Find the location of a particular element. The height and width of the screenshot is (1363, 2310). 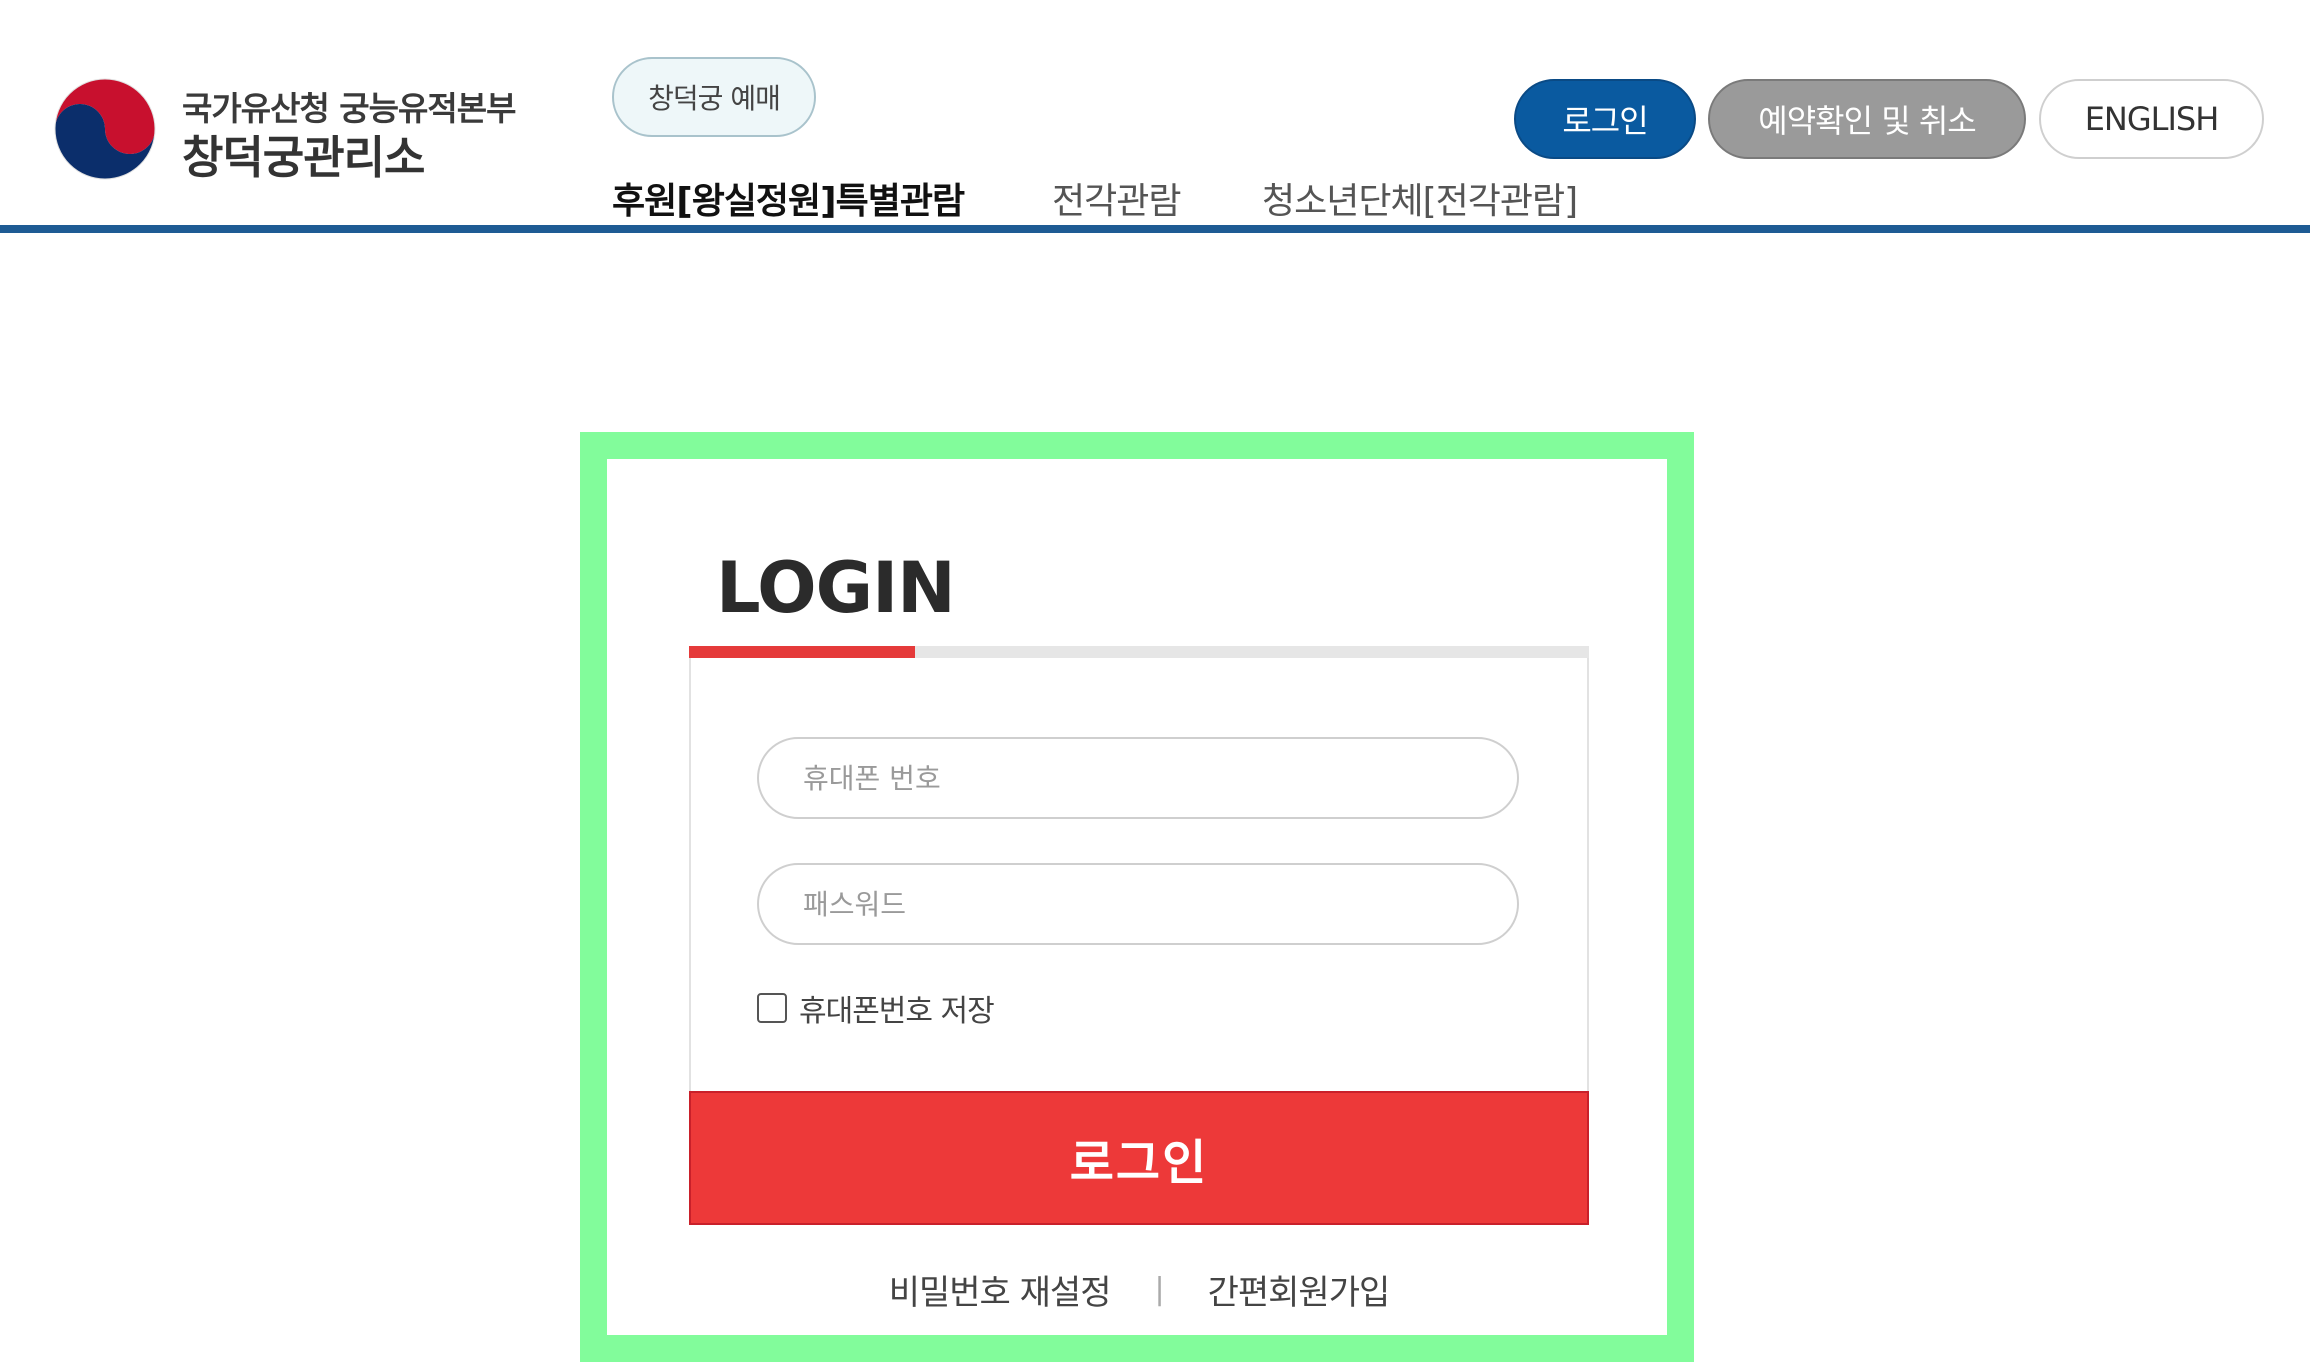

taegeuk-emblem-icon is located at coordinates (105, 129).